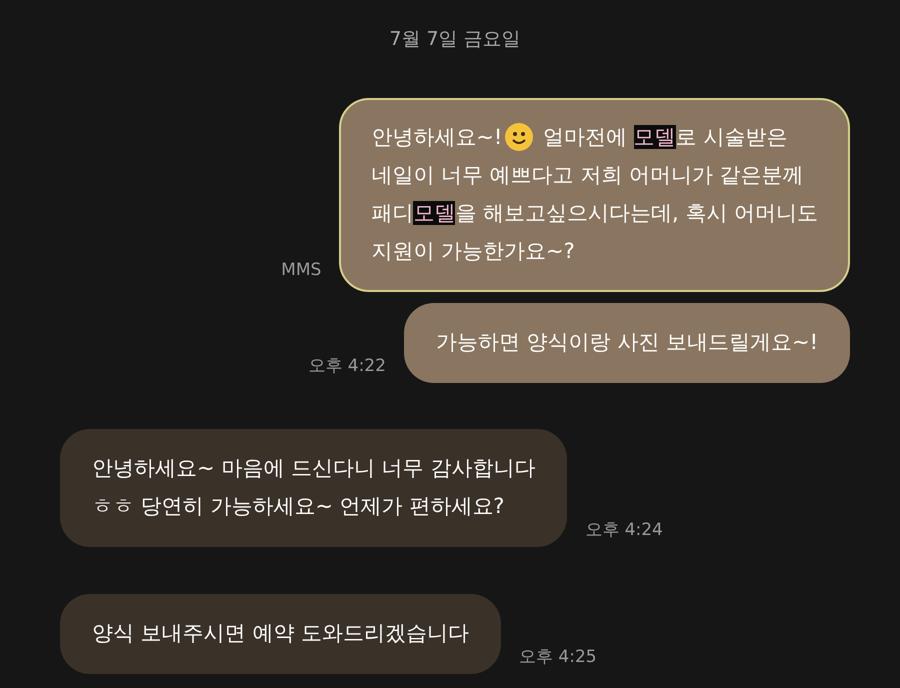 The height and width of the screenshot is (688, 900). What do you see at coordinates (587, 175) in the screenshot?
I see `message-text: 네일이 너무 예쁘다고 저희 어머니가 같은분께` at bounding box center [587, 175].